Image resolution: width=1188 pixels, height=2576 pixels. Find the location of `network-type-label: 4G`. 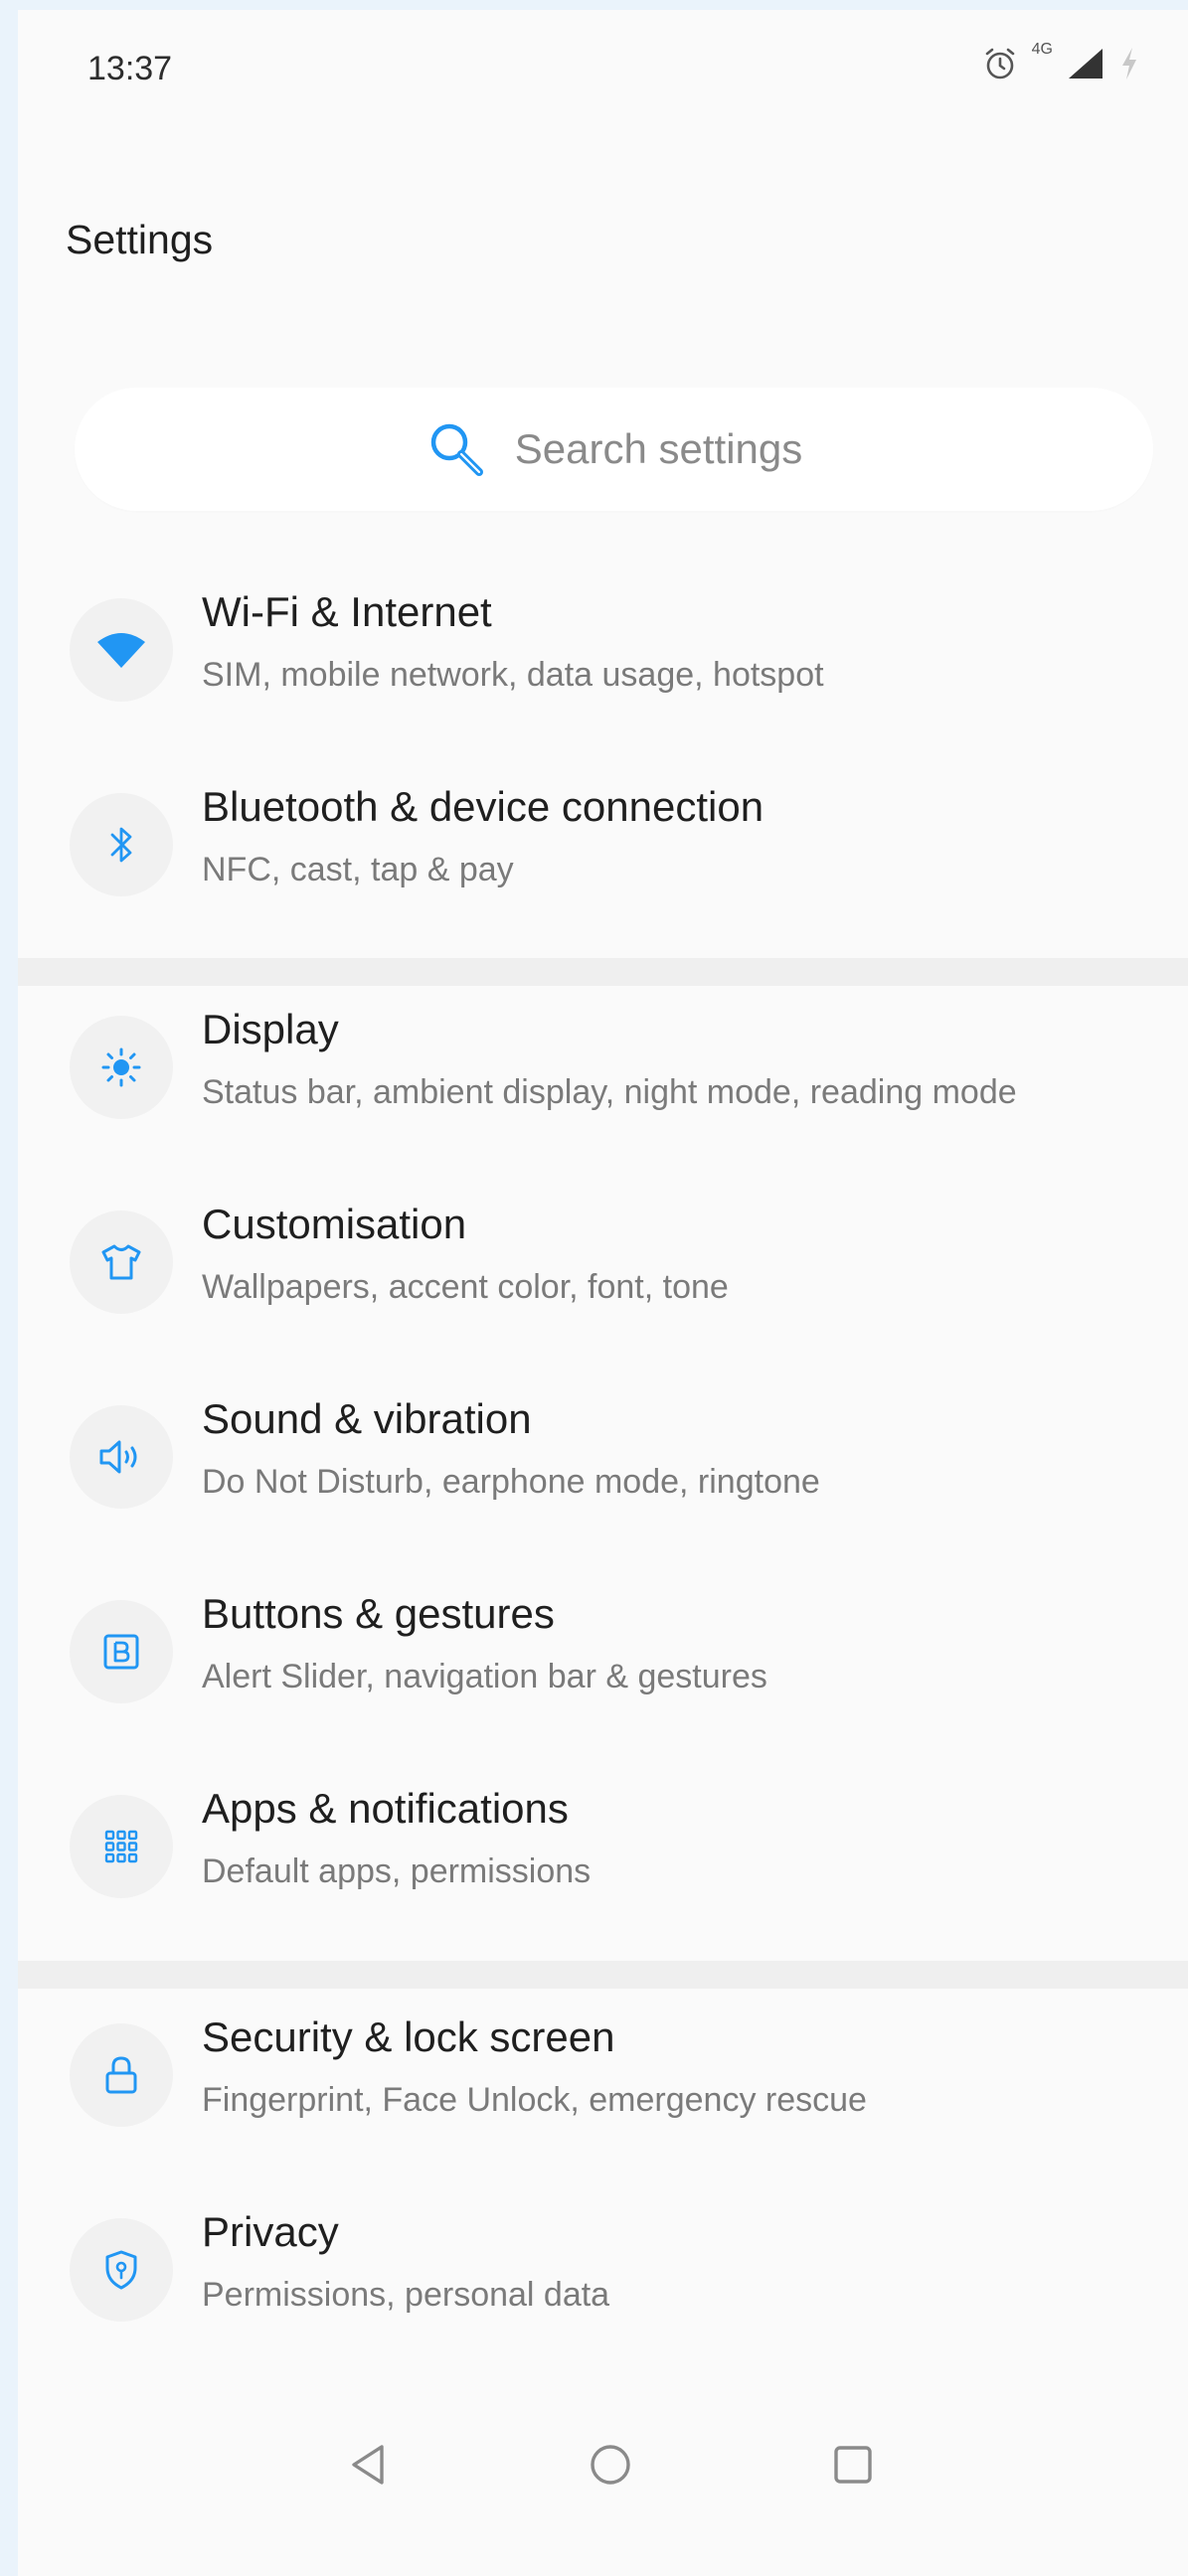

network-type-label: 4G is located at coordinates (1042, 49).